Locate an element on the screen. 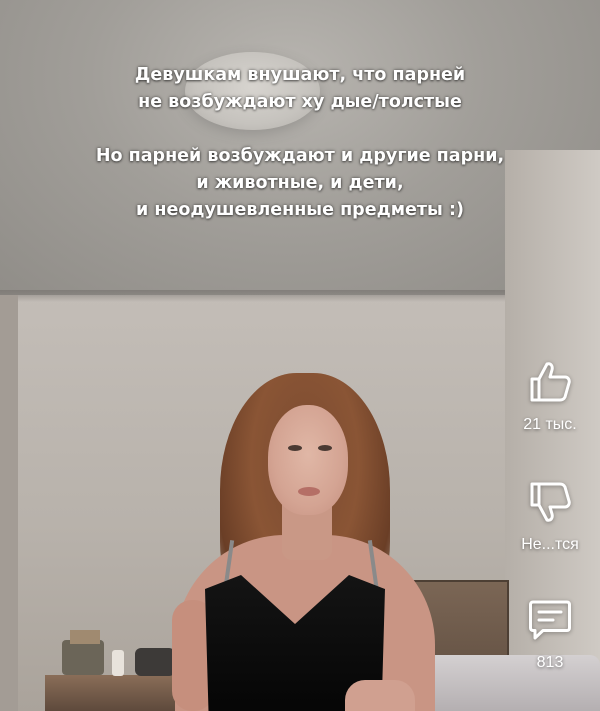  thumbs-up-icon is located at coordinates (550, 382).